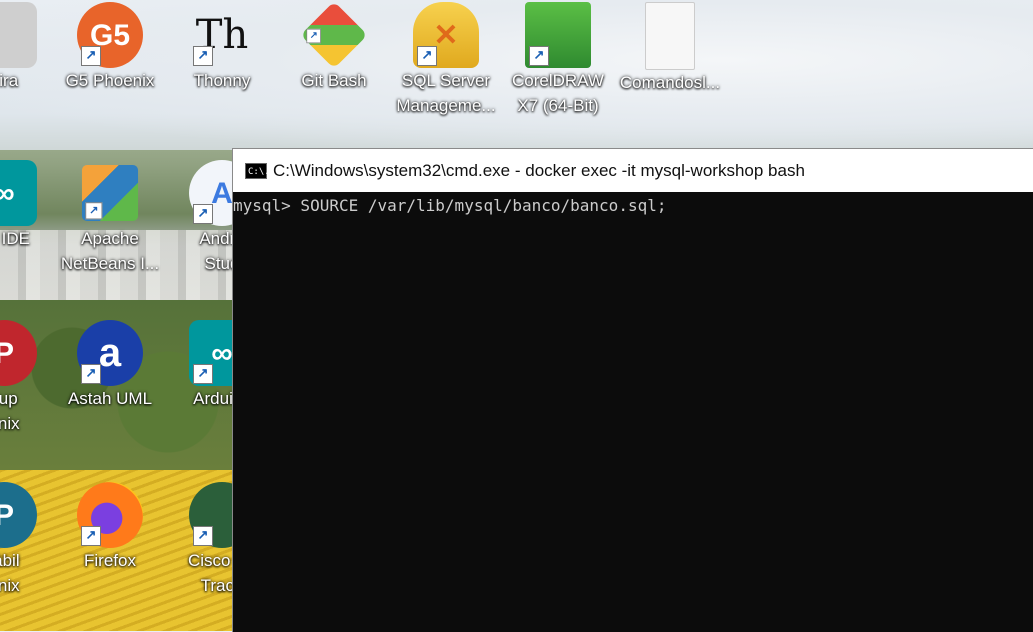  Describe the element at coordinates (110, 238) in the screenshot. I see `icon-label: Apache` at that location.